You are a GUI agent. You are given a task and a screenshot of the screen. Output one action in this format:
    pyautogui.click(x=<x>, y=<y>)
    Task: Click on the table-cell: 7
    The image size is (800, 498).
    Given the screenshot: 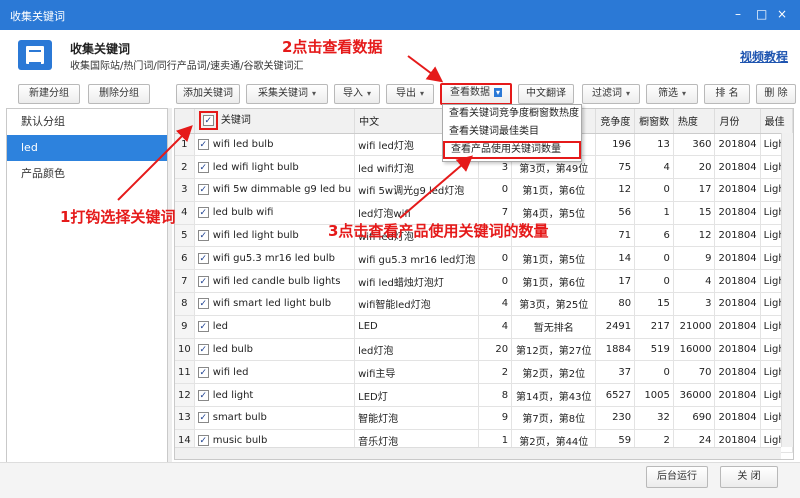 What is the action you would take?
    pyautogui.click(x=185, y=281)
    